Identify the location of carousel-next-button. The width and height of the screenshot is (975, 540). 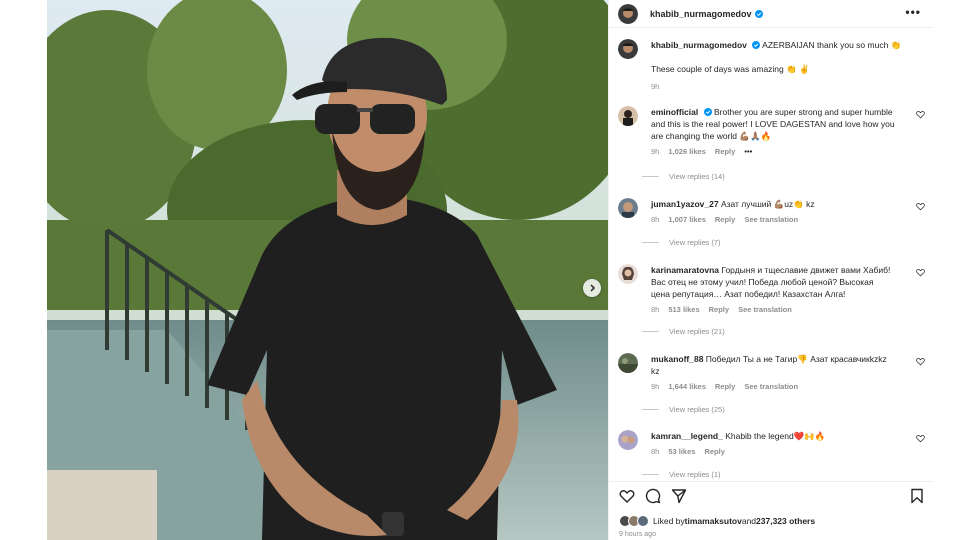
(592, 288).